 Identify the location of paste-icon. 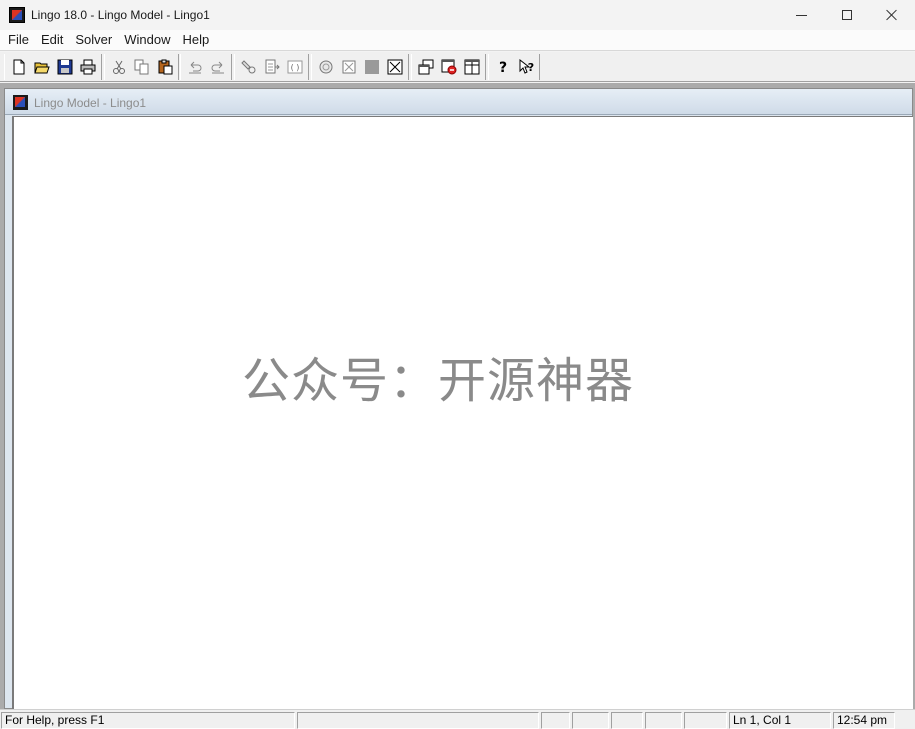
(165, 67).